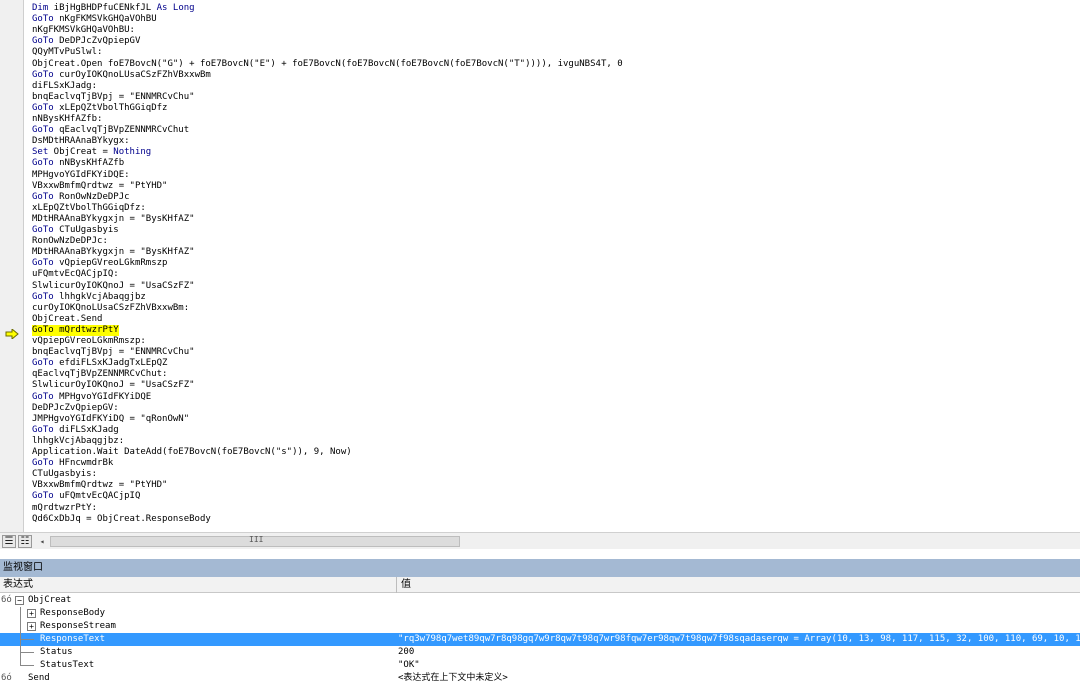  What do you see at coordinates (75, 330) in the screenshot?
I see `current-code-line: GoTo mQrdtwzrPtY` at bounding box center [75, 330].